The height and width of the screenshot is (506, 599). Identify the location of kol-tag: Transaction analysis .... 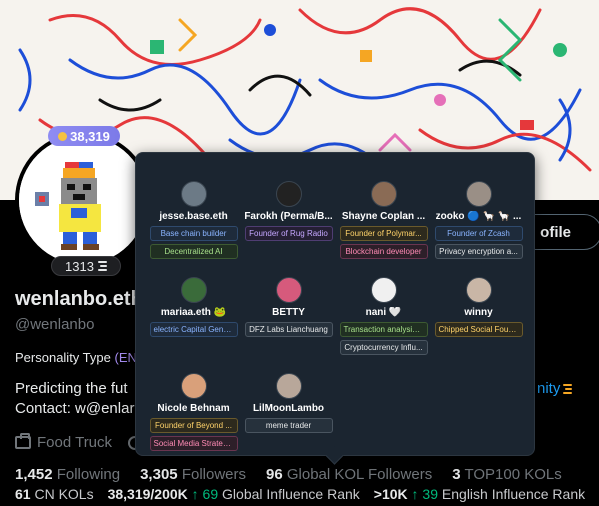
(383, 329).